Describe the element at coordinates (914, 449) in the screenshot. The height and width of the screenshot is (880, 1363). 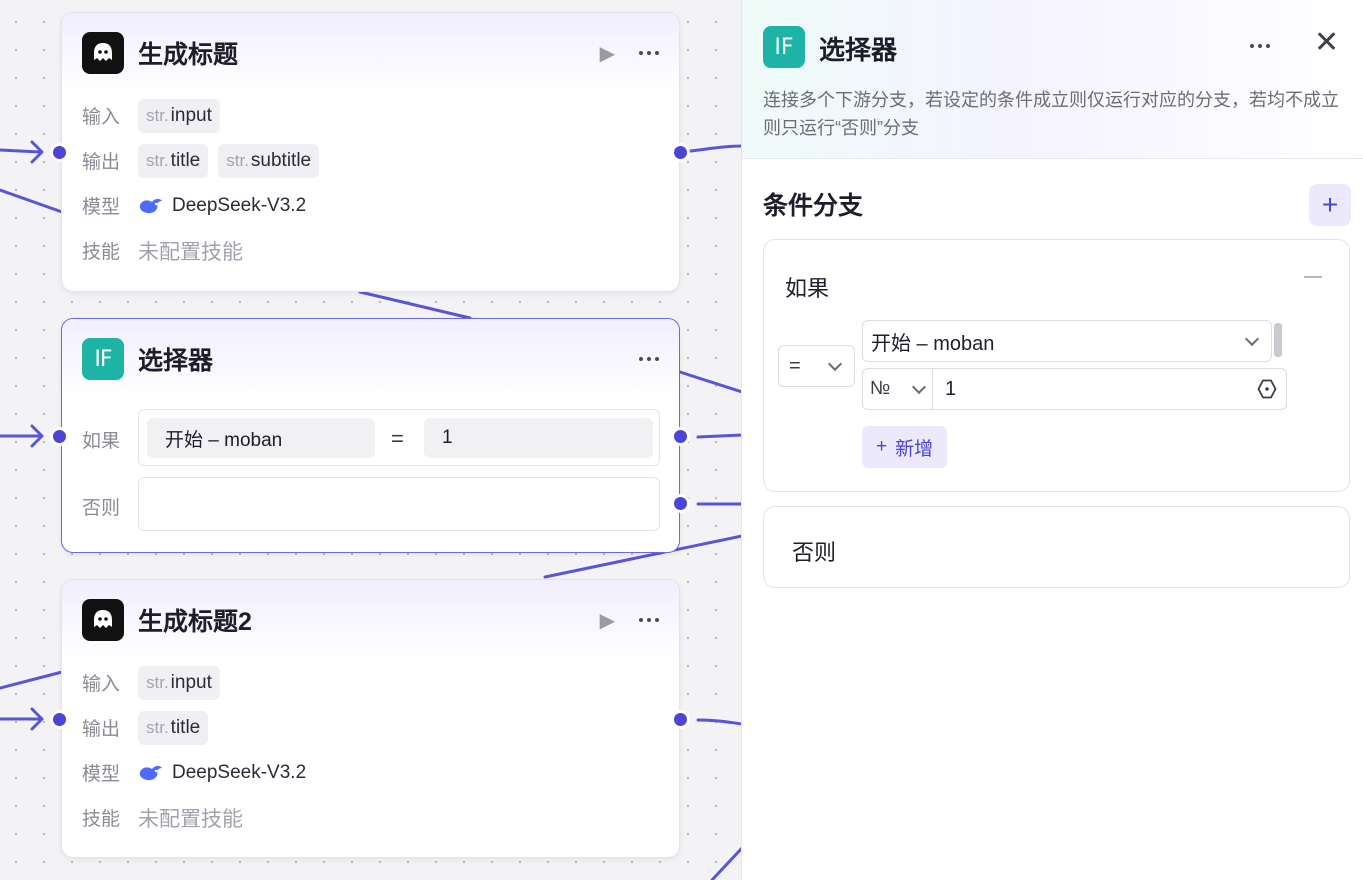
I see `add-condition-label: 新增` at that location.